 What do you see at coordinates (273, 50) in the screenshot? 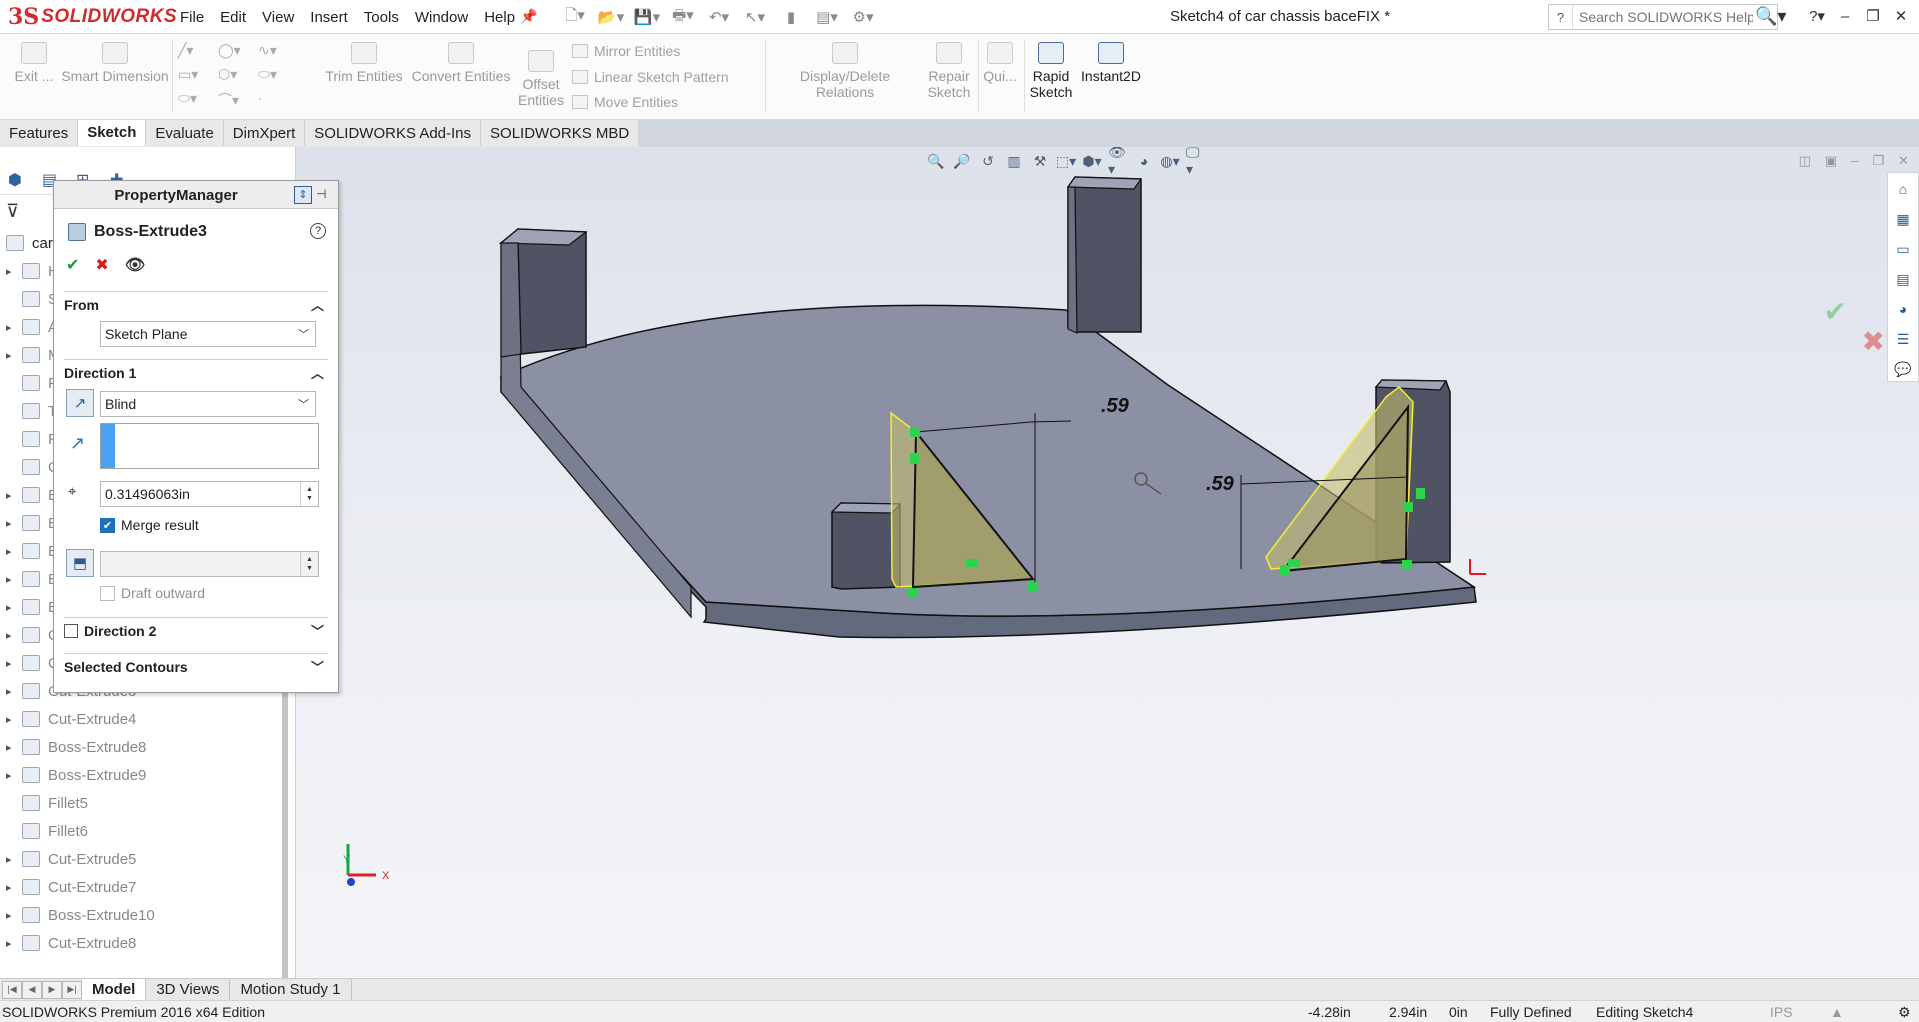
I see `spline-icon: ∿▾` at bounding box center [273, 50].